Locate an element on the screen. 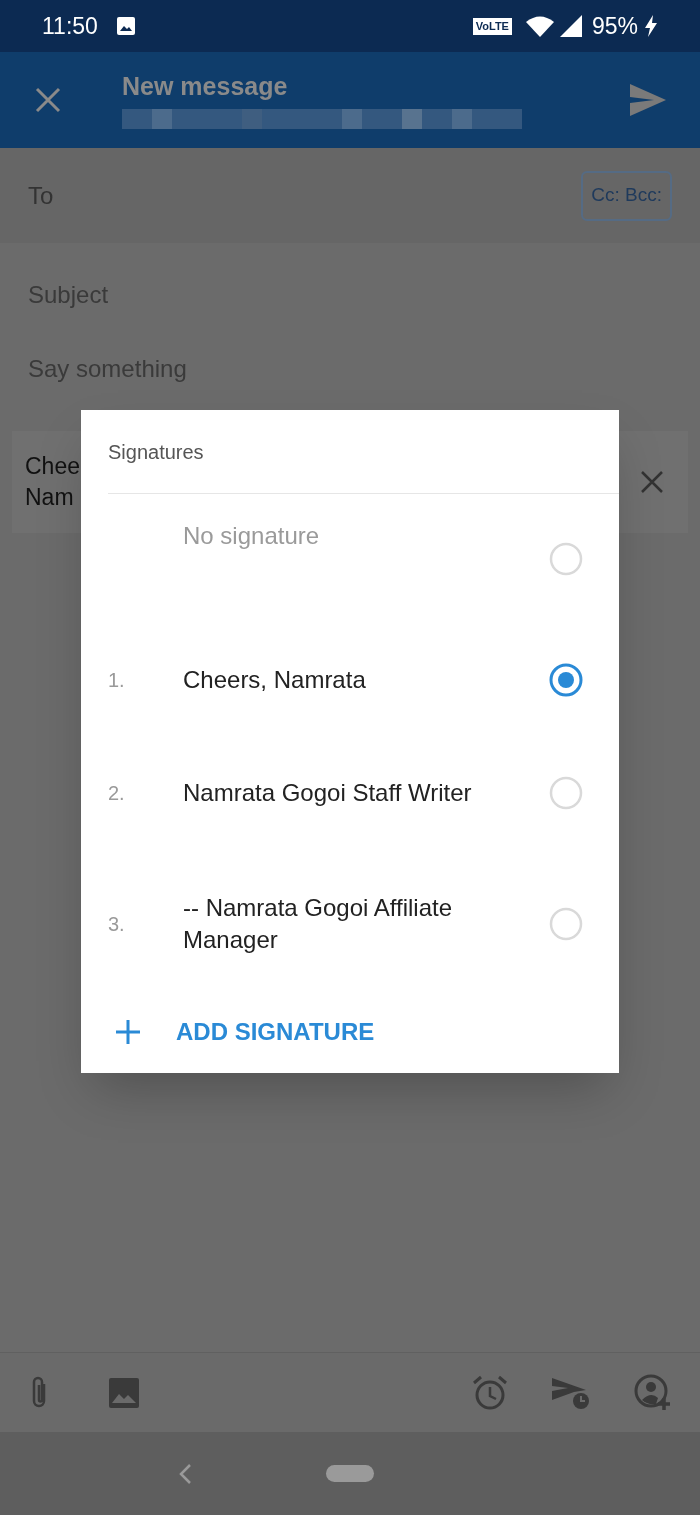  signature-option-label: -- Namrata Gogoi Affiliate Manager is located at coordinates (366, 924).